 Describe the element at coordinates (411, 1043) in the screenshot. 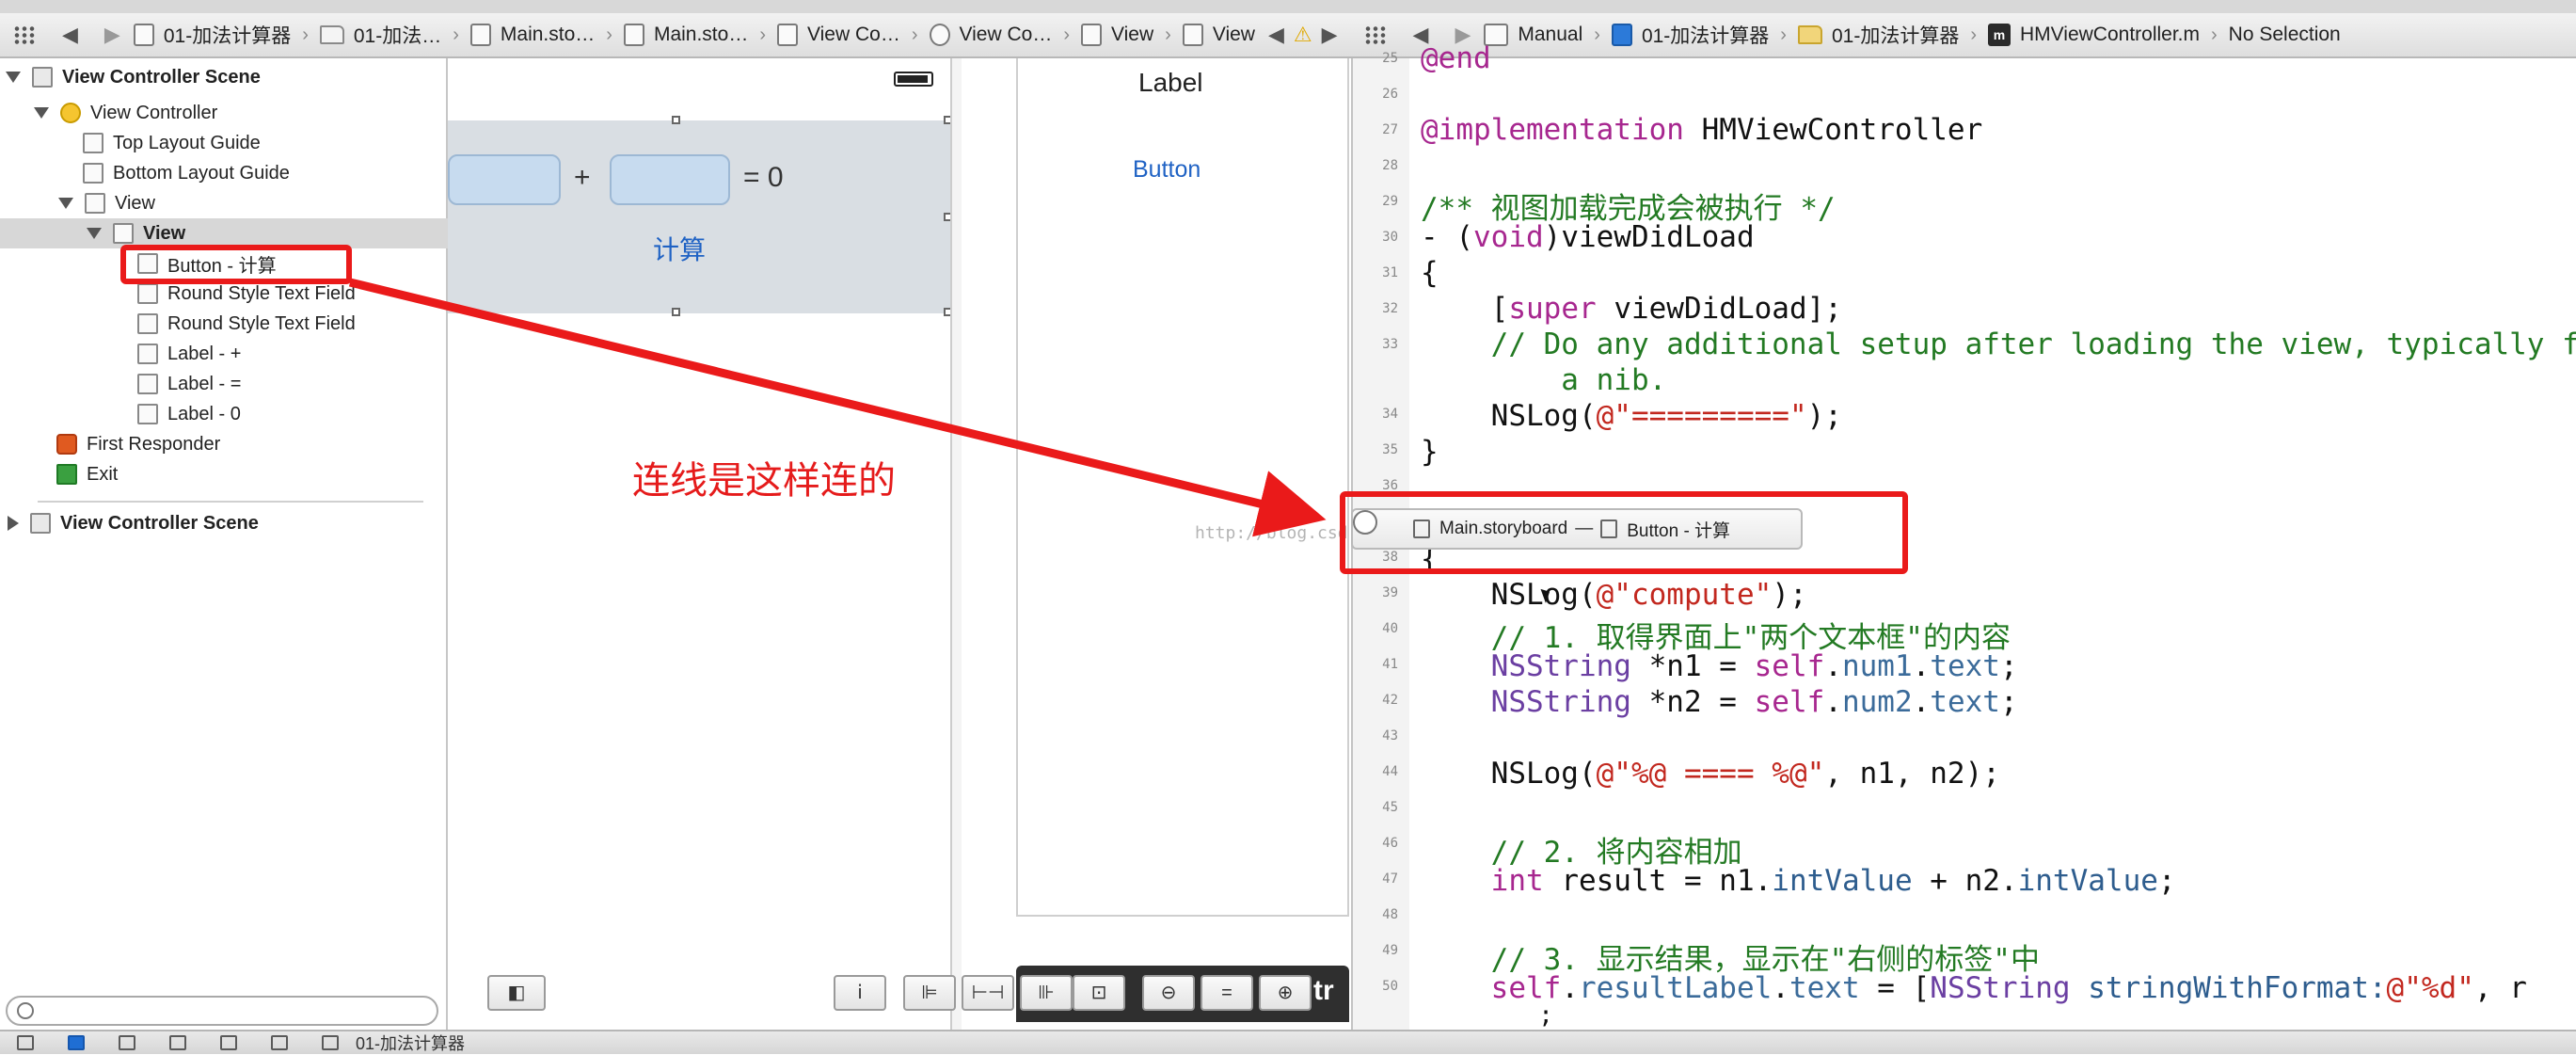

I see `debug-target-label: 01-加法计算器` at that location.